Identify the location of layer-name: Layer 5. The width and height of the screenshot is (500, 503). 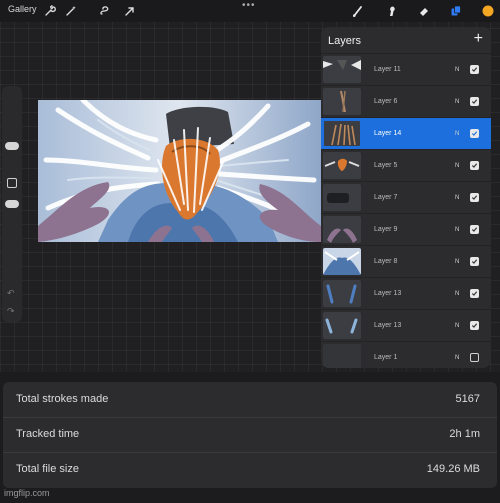
(386, 165).